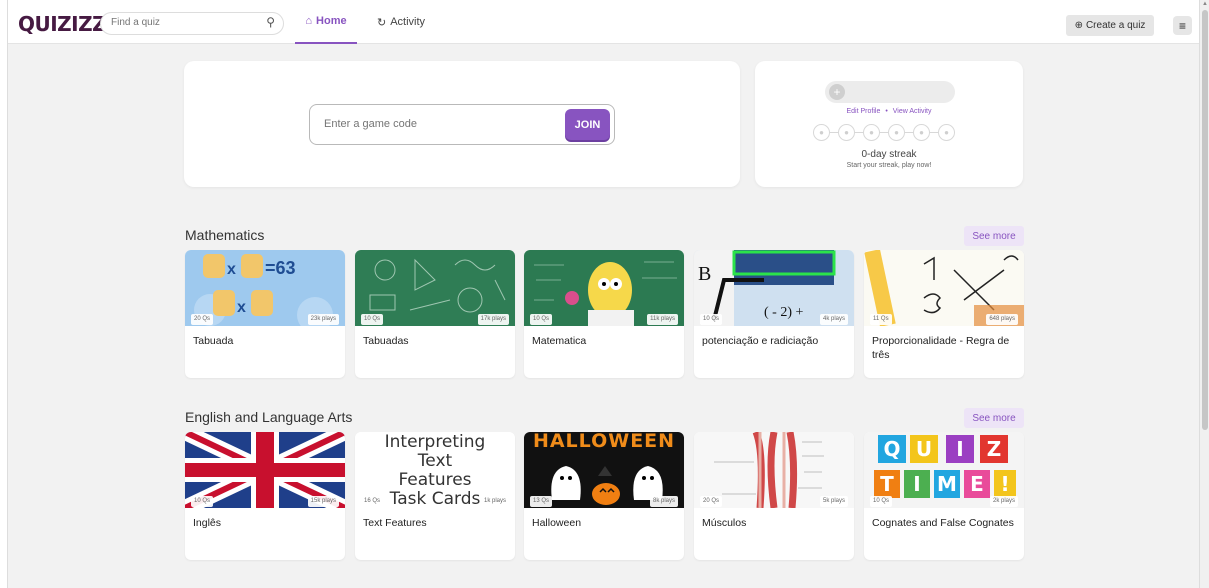  I want to click on scroll-up-arrow-icon: ▲, so click(1205, 4).